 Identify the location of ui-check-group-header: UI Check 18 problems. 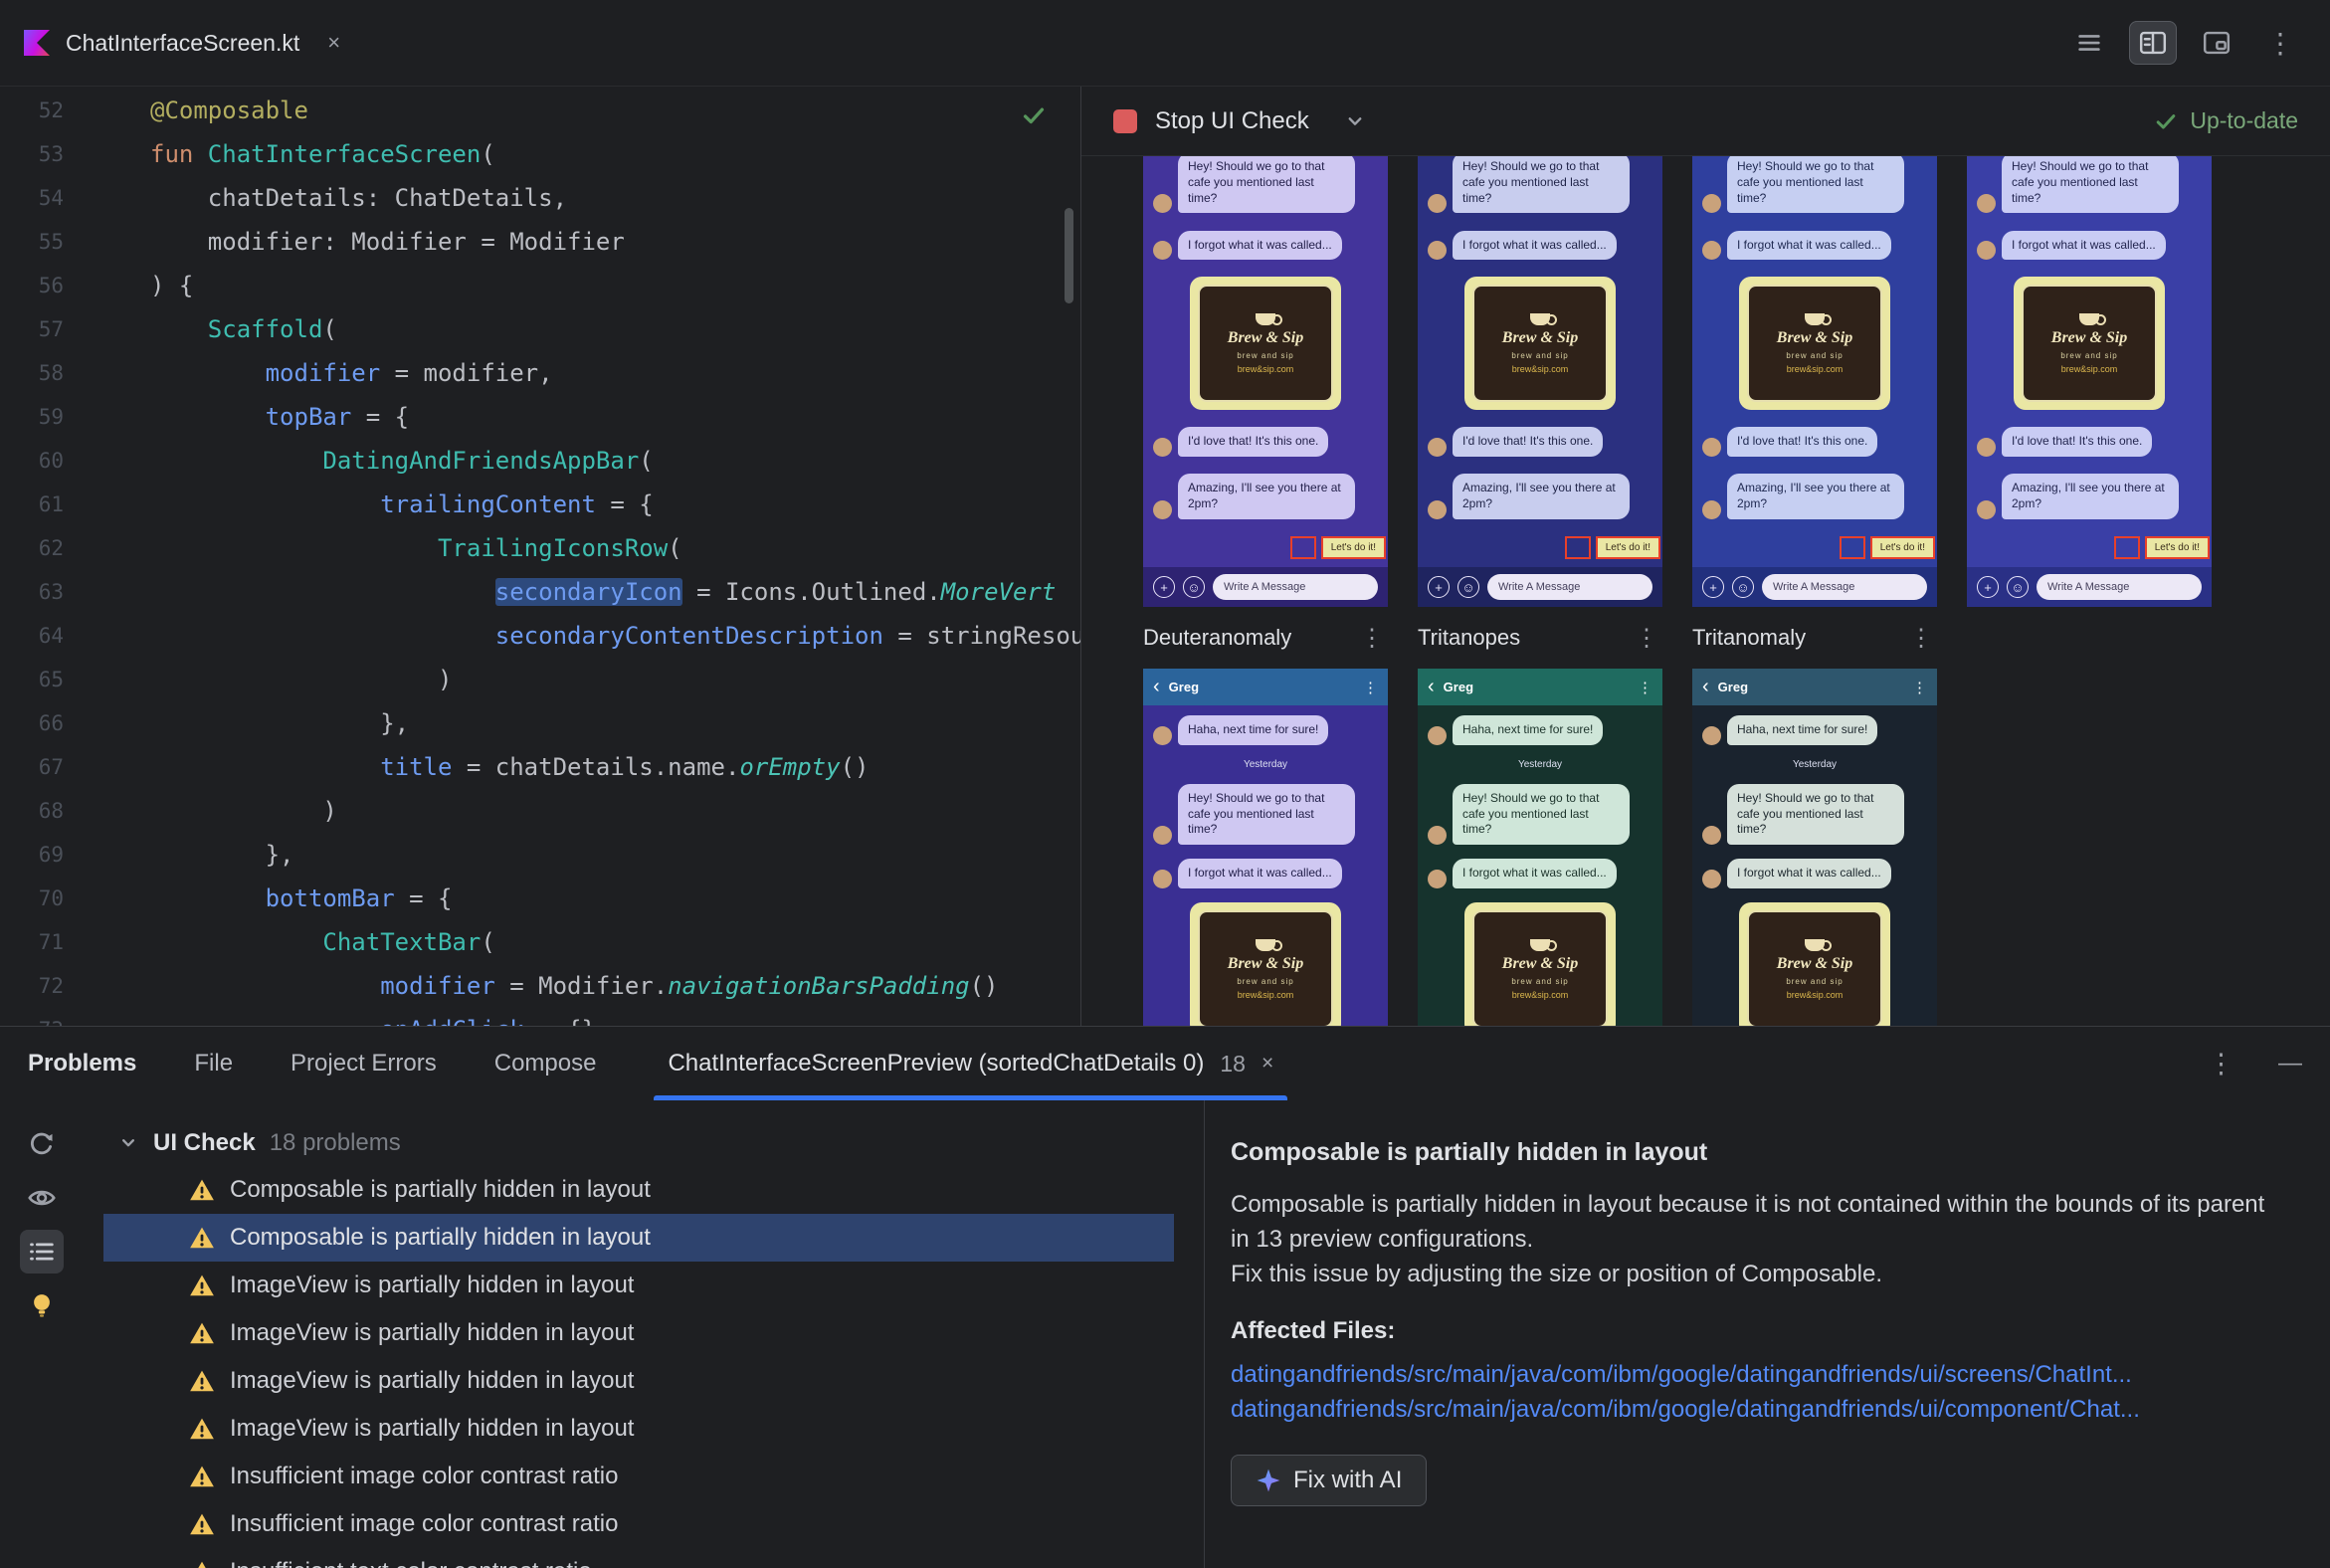
(644, 1143).